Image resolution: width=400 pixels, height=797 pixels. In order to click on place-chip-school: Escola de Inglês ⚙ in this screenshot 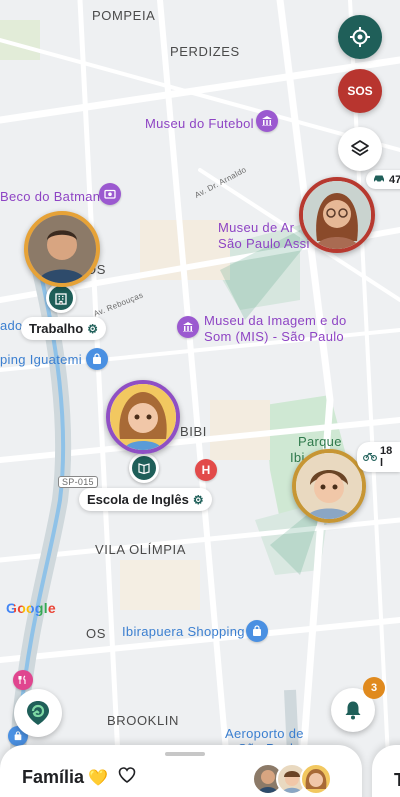, I will do `click(145, 499)`.